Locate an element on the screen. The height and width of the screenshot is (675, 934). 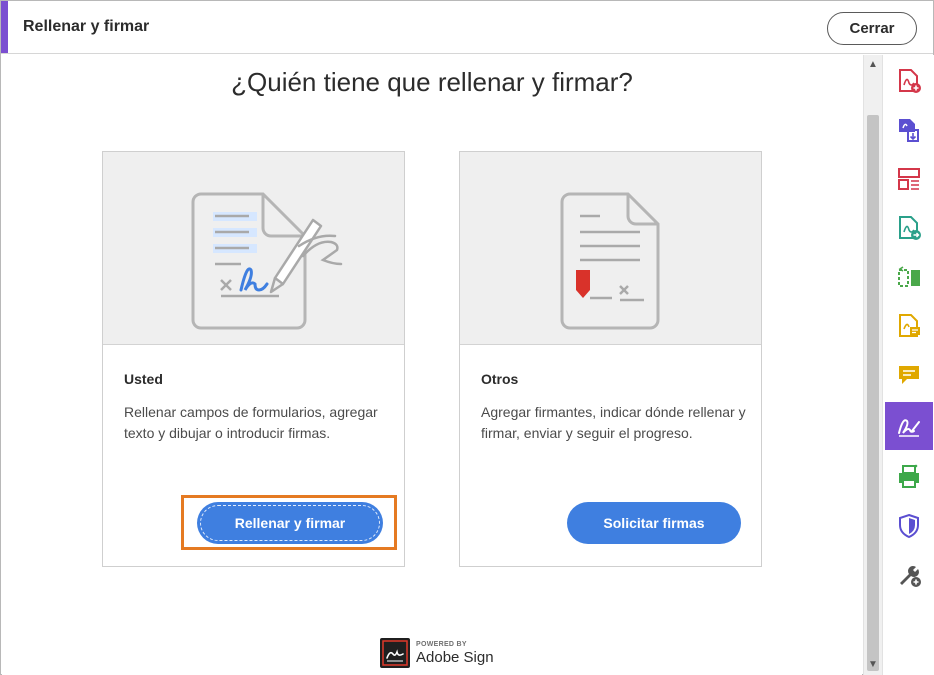
export-pdf-icon is located at coordinates (909, 130).